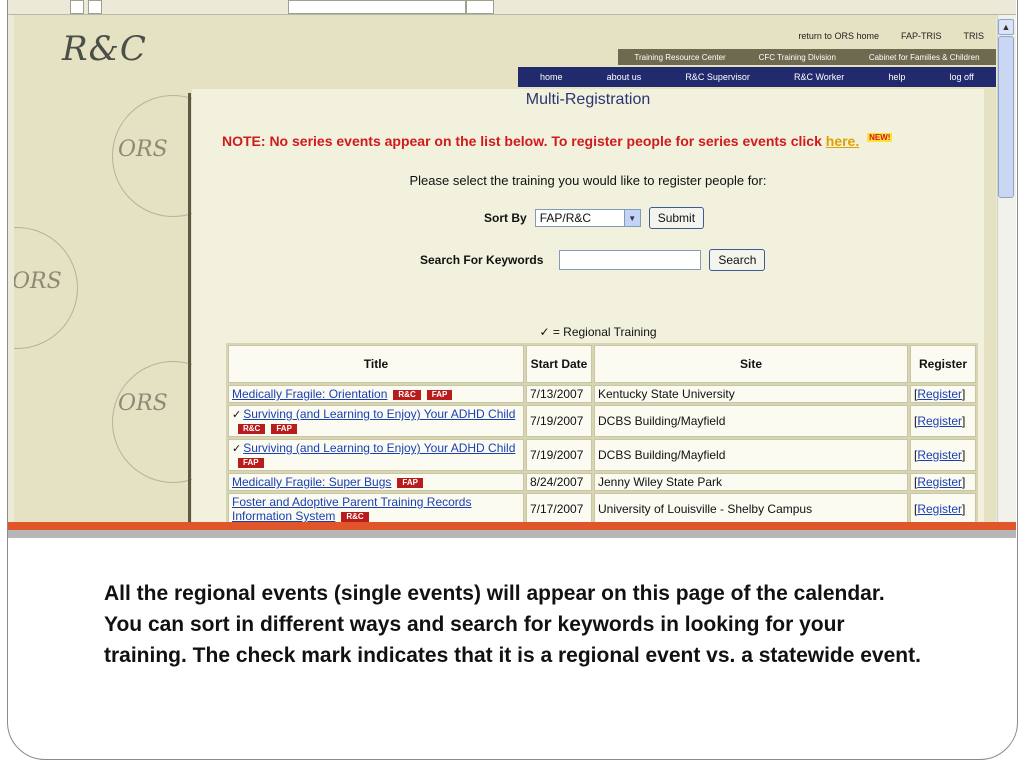 This screenshot has height=768, width=1024. Describe the element at coordinates (559, 394) in the screenshot. I see `cell-start-date: 7/13/2007` at that location.